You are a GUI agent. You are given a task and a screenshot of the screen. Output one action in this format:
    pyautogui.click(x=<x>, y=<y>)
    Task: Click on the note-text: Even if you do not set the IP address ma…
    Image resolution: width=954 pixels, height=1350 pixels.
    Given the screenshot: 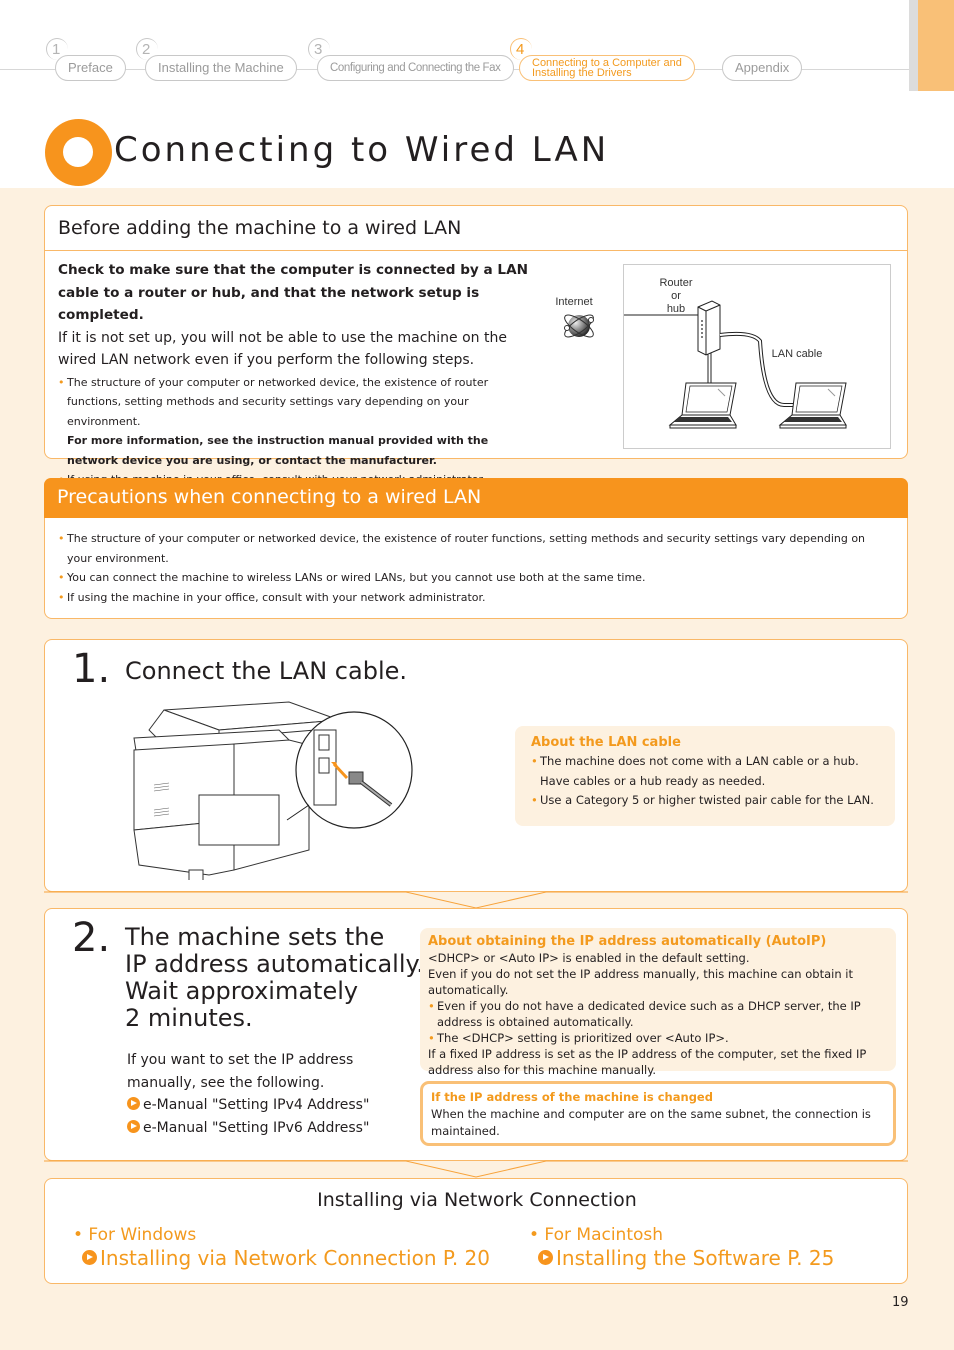 What is the action you would take?
    pyautogui.click(x=640, y=982)
    